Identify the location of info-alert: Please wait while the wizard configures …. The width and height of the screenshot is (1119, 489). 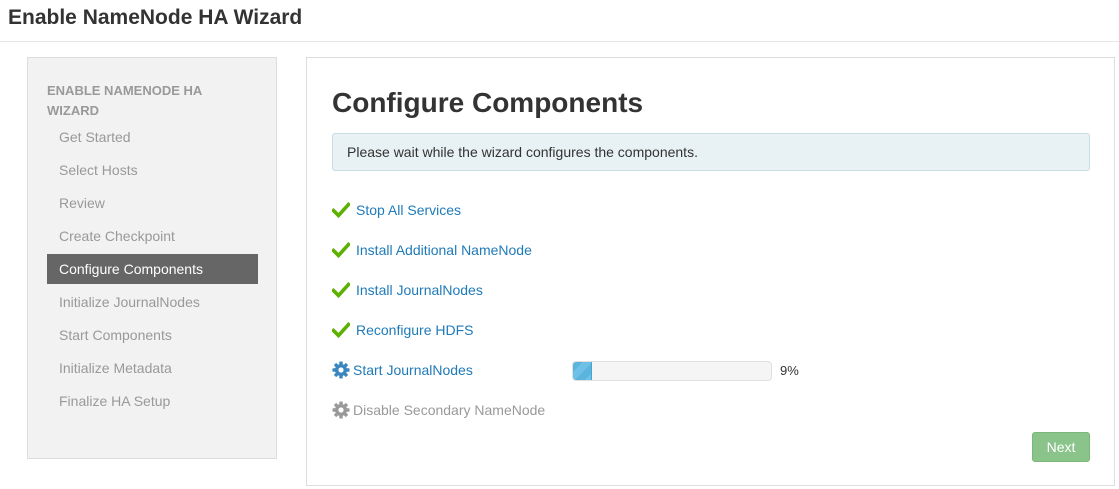
(711, 152).